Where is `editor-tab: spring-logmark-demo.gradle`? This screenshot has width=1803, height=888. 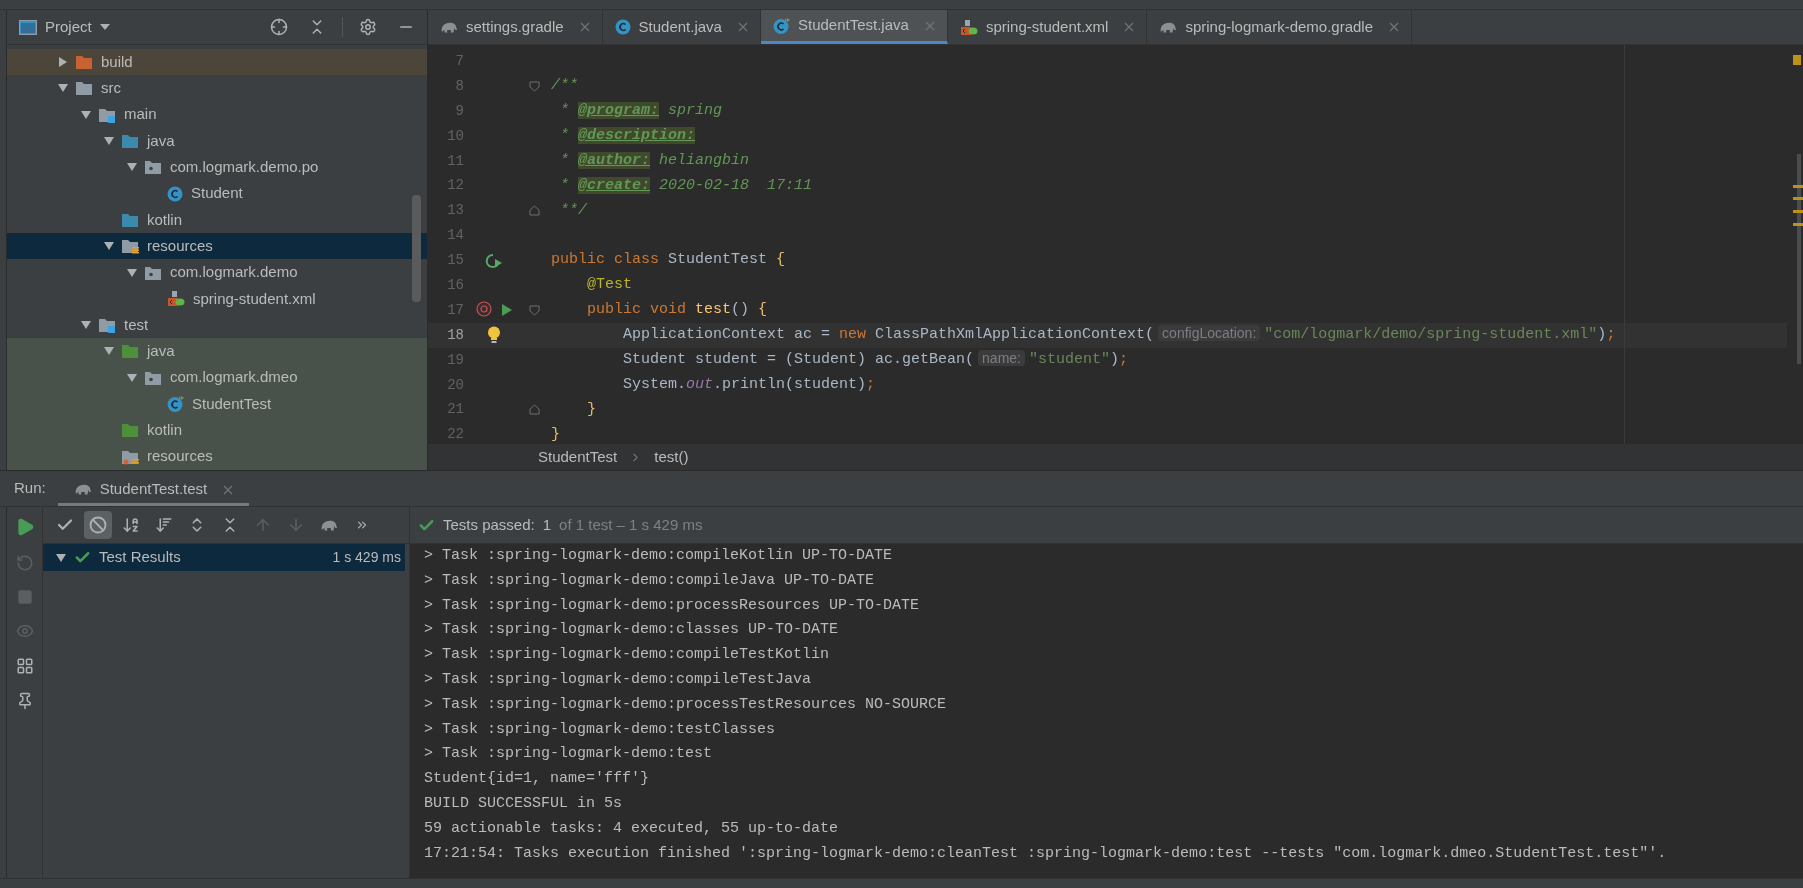
editor-tab: spring-logmark-demo.gradle is located at coordinates (1280, 27).